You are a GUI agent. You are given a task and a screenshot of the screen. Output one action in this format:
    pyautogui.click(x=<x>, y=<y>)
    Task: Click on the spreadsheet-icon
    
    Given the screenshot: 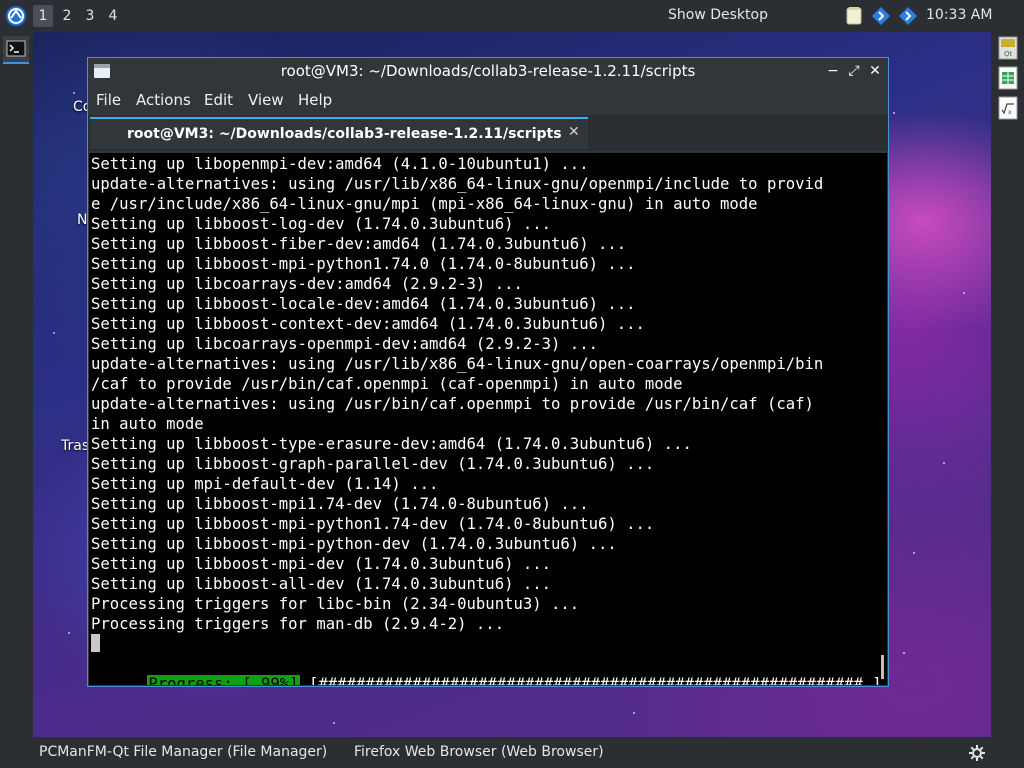 What is the action you would take?
    pyautogui.click(x=1008, y=78)
    